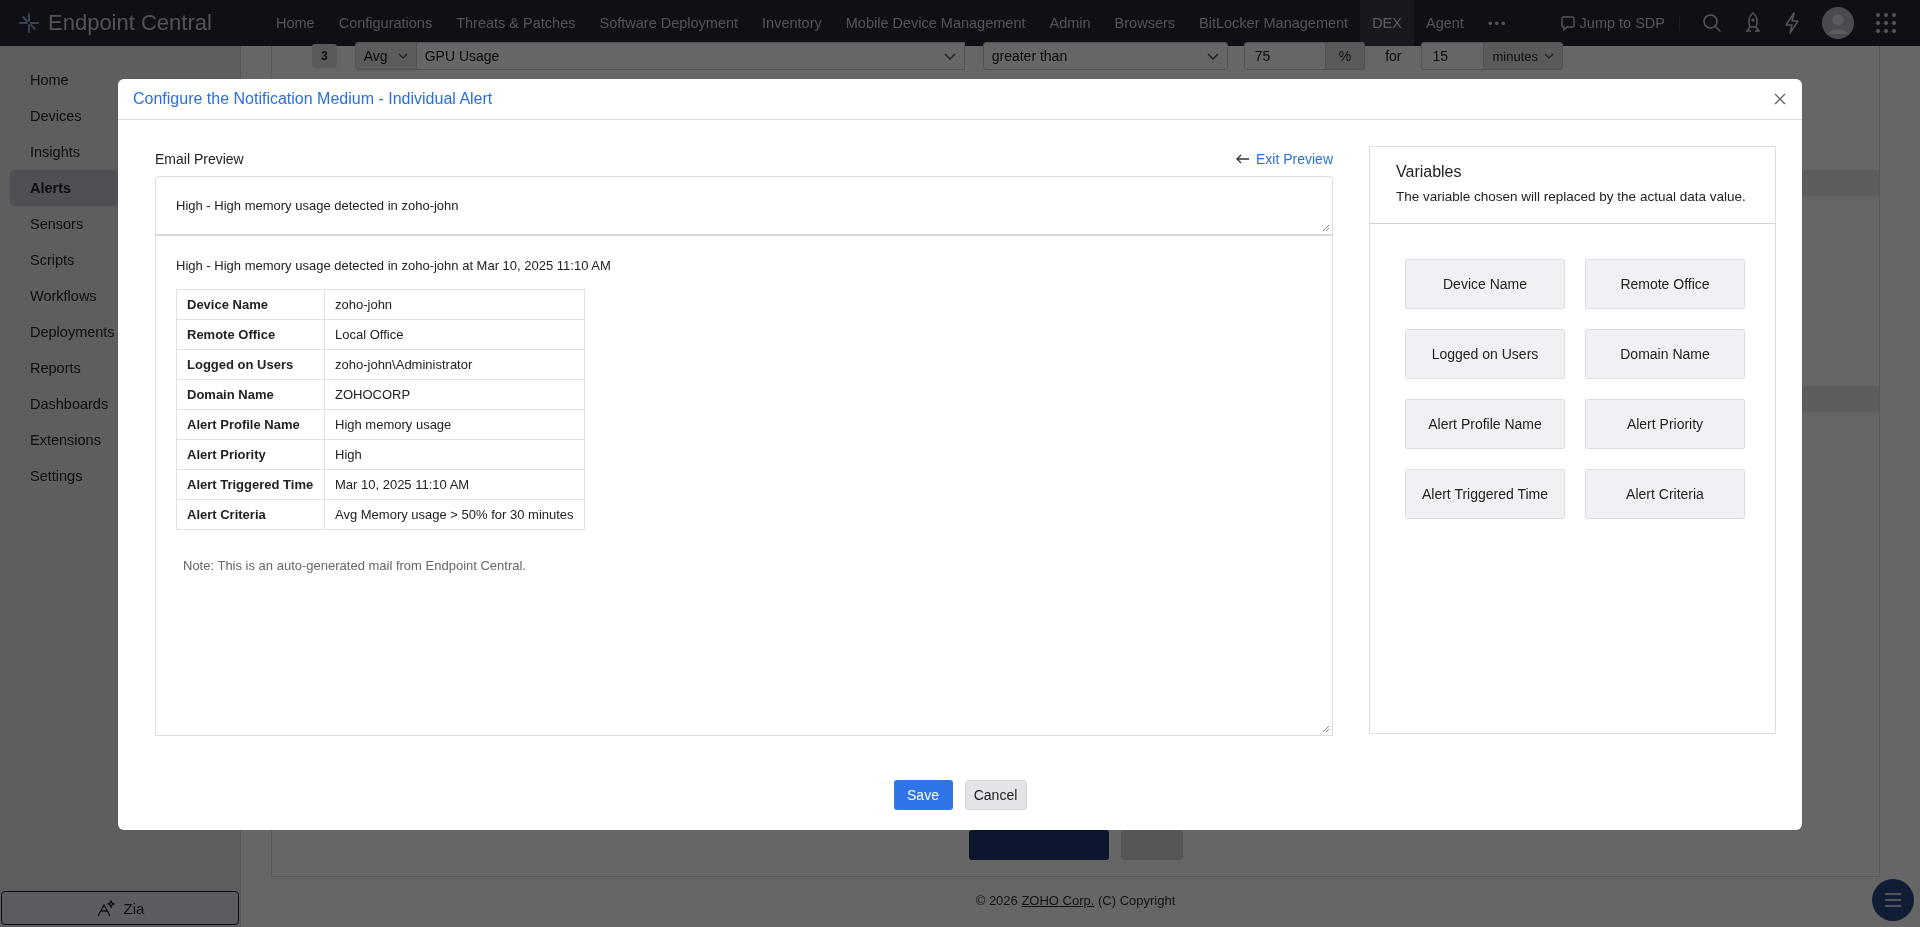 This screenshot has height=927, width=1920. I want to click on save-button: Save, so click(923, 795).